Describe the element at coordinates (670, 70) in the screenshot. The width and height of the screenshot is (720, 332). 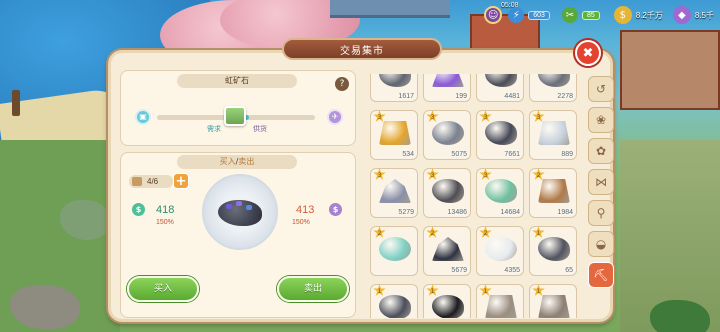
I see `house-wall` at that location.